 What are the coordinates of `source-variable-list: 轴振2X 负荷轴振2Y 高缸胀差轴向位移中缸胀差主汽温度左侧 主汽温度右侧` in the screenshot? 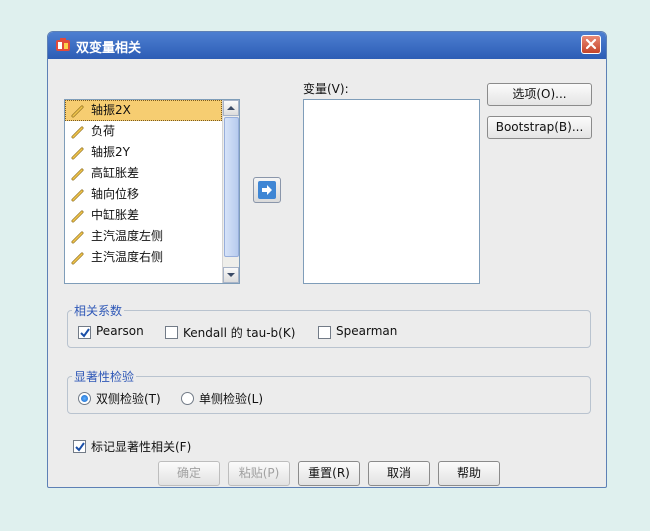 It's located at (152, 191).